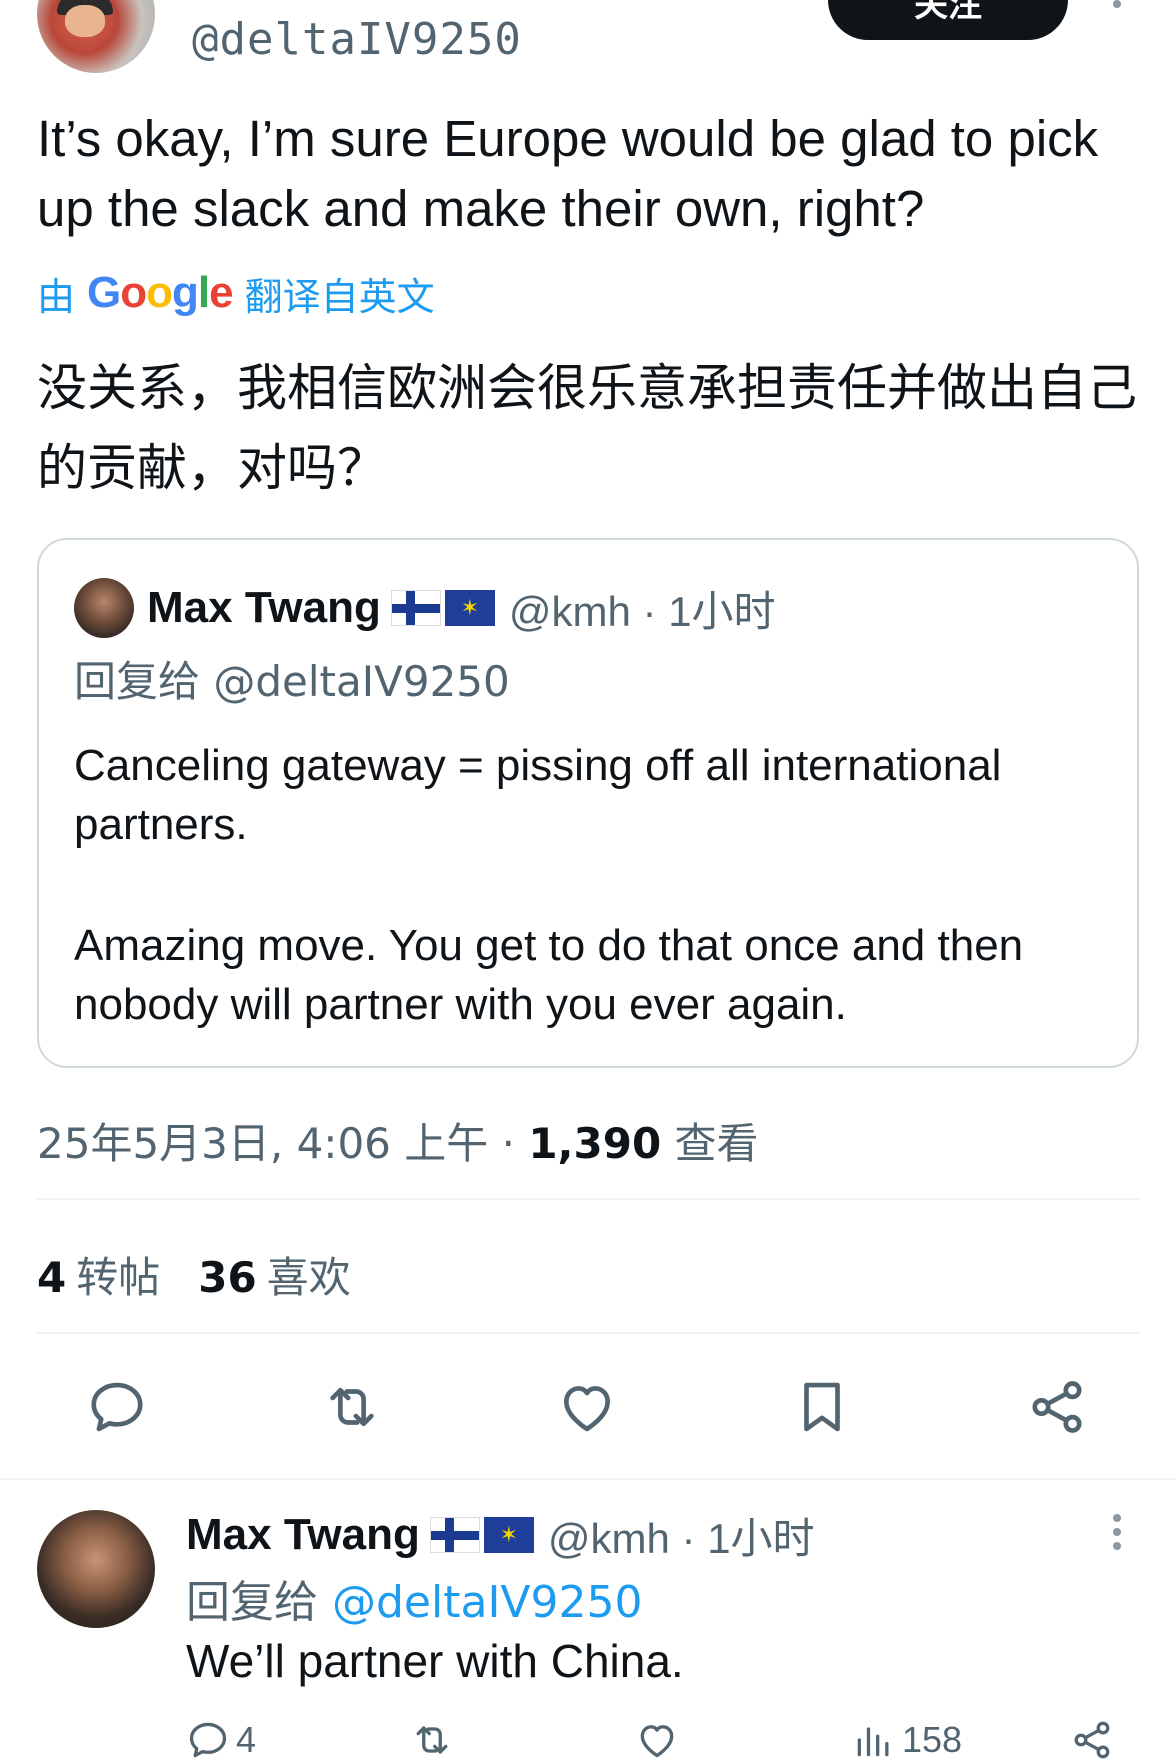  I want to click on reply-views-action: 158, so click(907, 1740).